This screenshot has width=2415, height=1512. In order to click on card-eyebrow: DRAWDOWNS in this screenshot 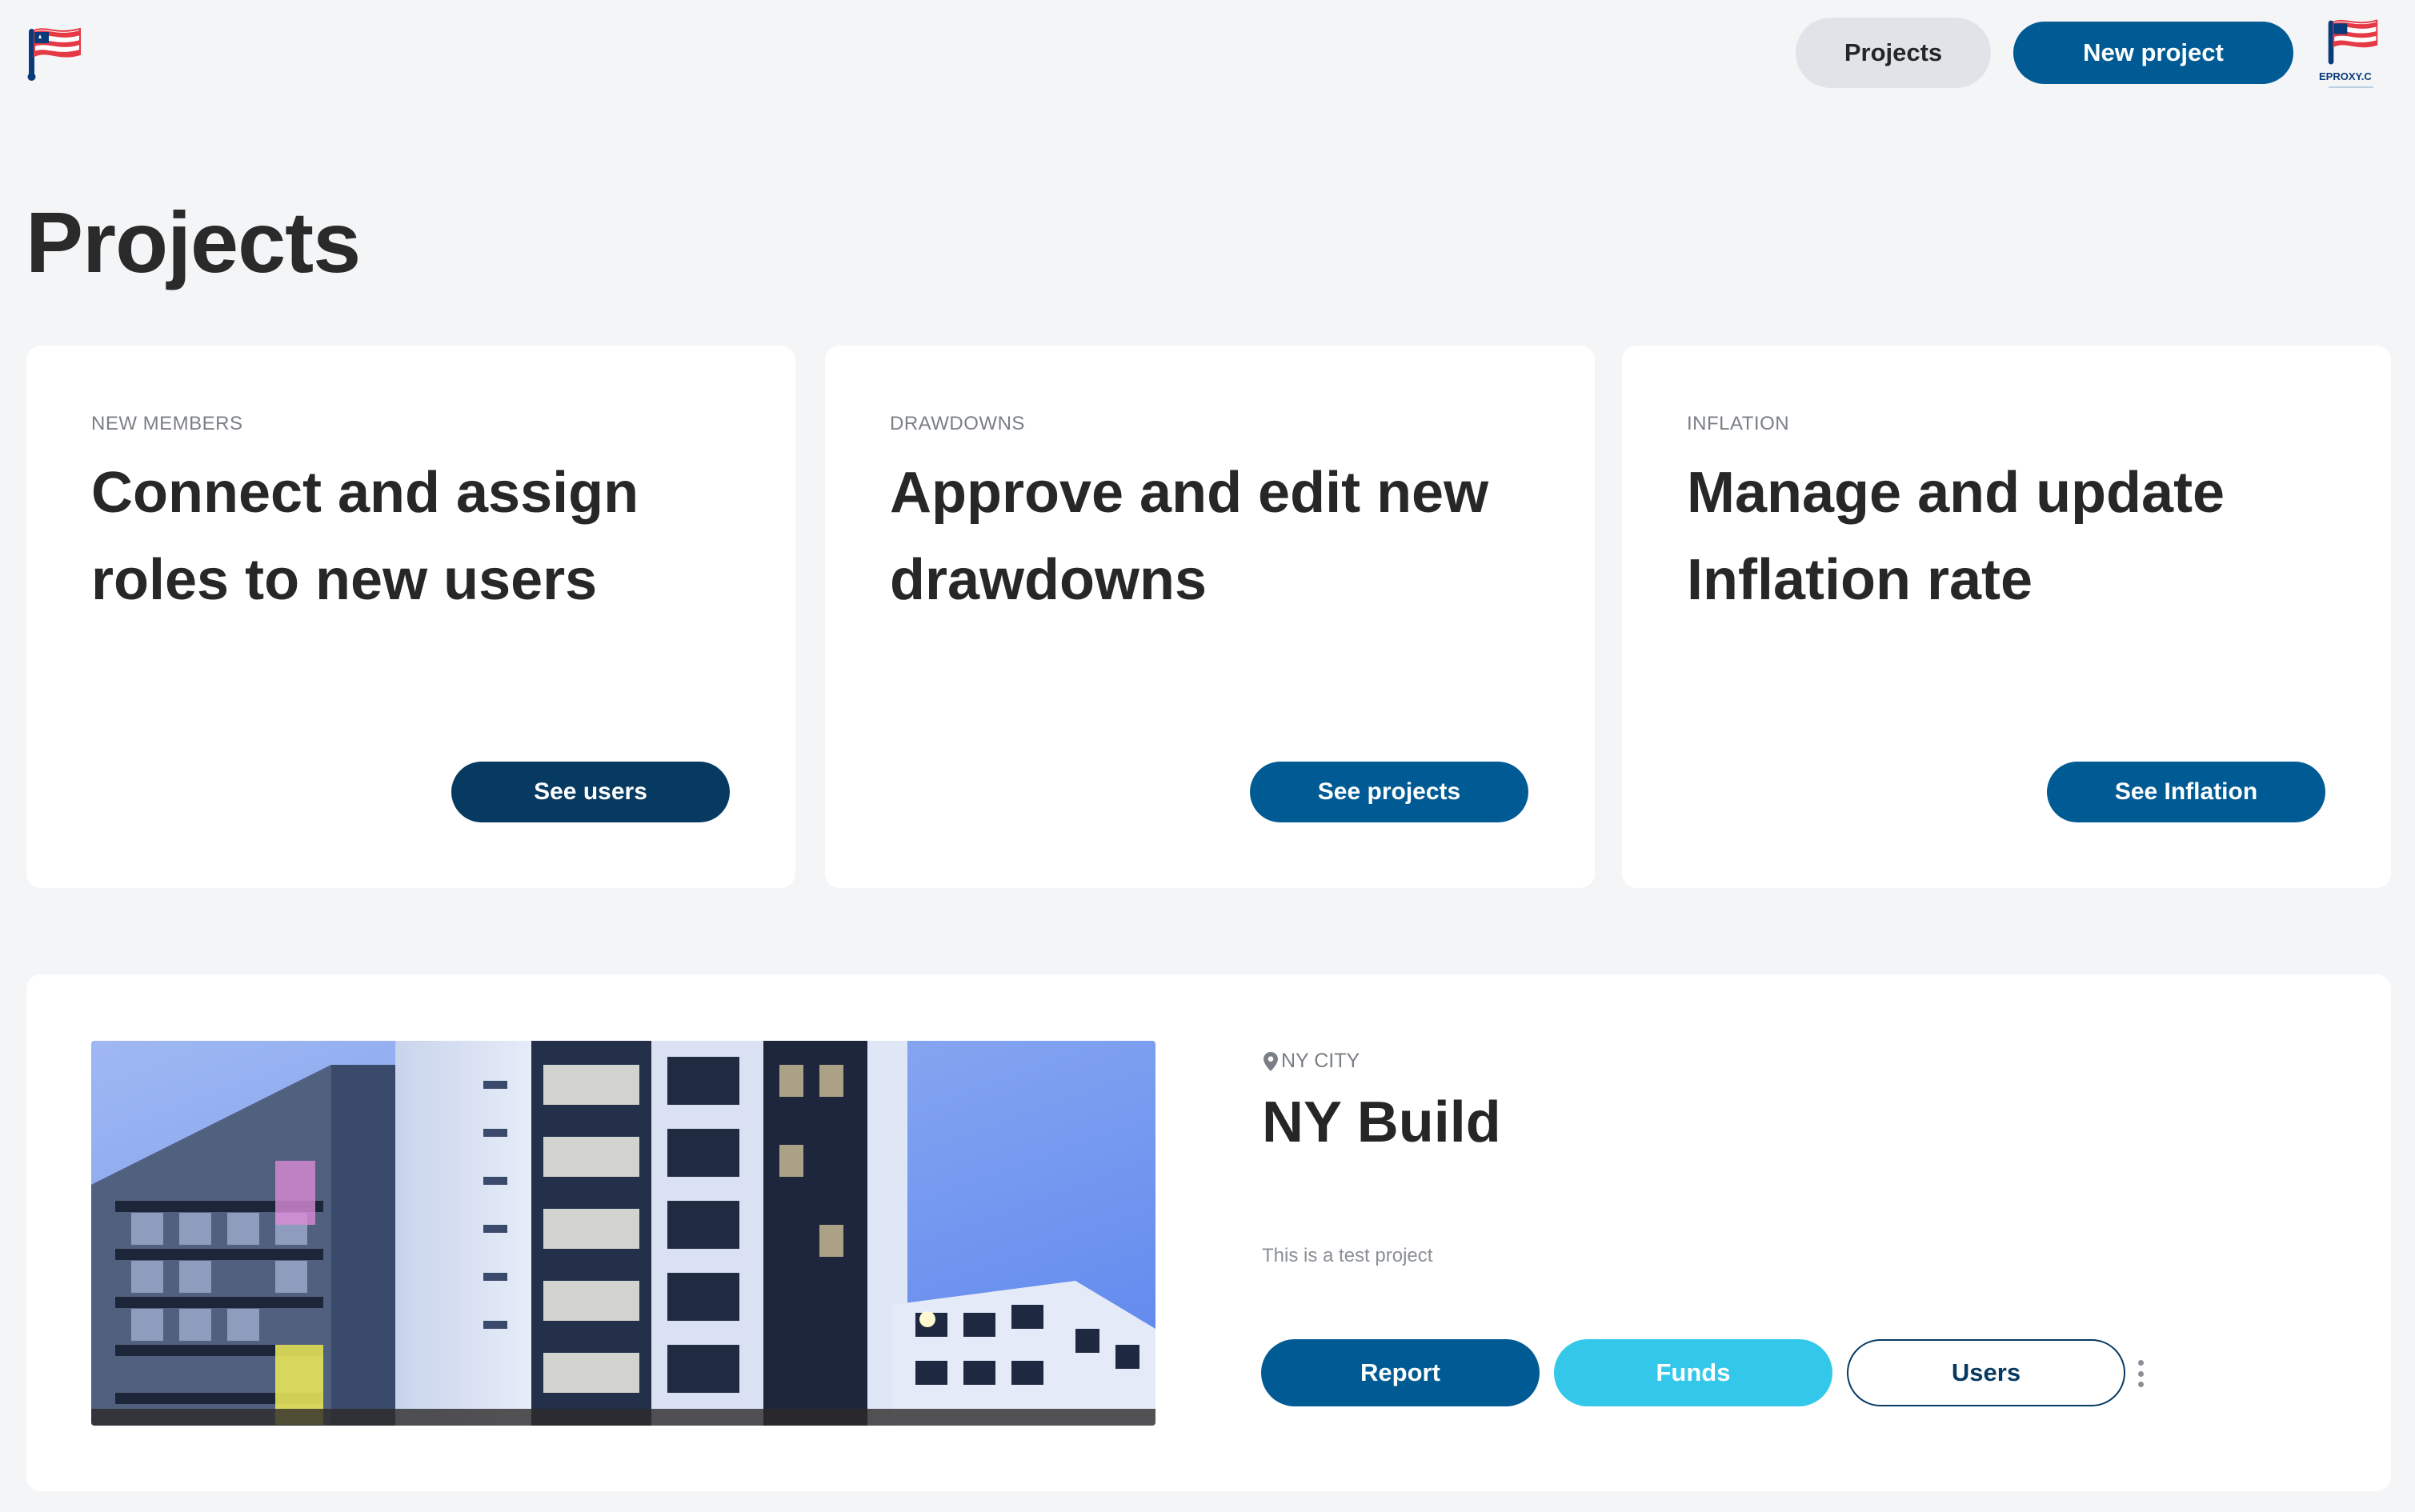, I will do `click(957, 423)`.